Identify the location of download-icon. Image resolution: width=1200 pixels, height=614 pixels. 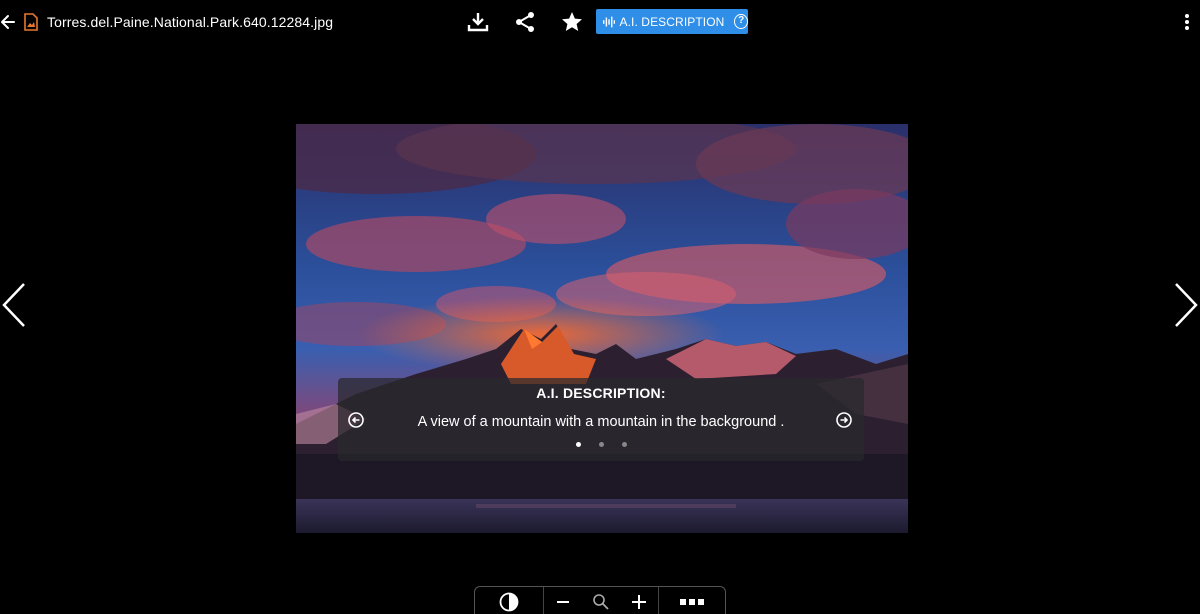
(478, 22).